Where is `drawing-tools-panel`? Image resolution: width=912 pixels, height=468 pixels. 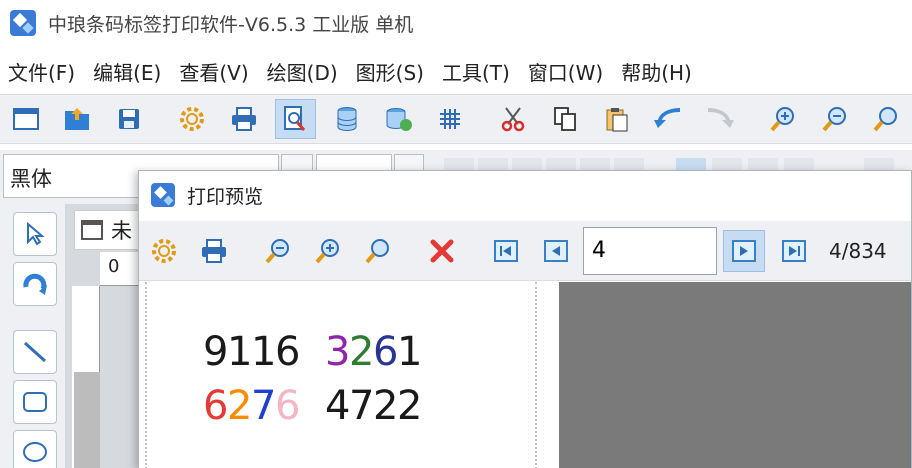
drawing-tools-panel is located at coordinates (33, 336).